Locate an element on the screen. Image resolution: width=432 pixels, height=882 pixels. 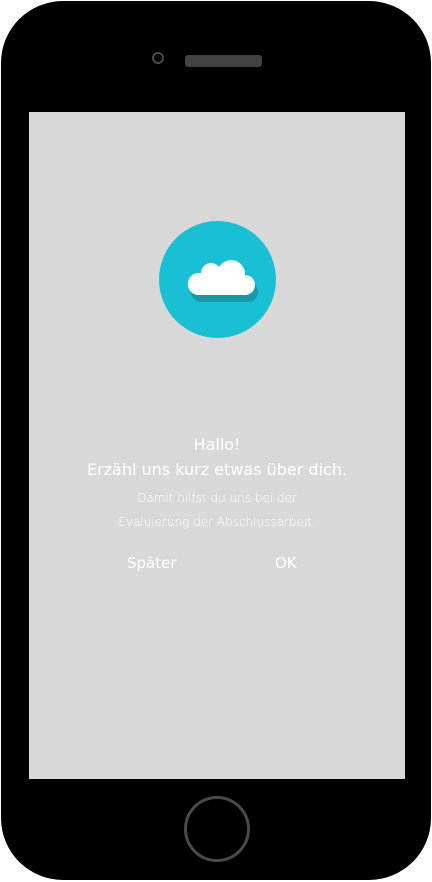
description-line-2: Evaluierung der Abschlussarbeit. is located at coordinates (217, 522).